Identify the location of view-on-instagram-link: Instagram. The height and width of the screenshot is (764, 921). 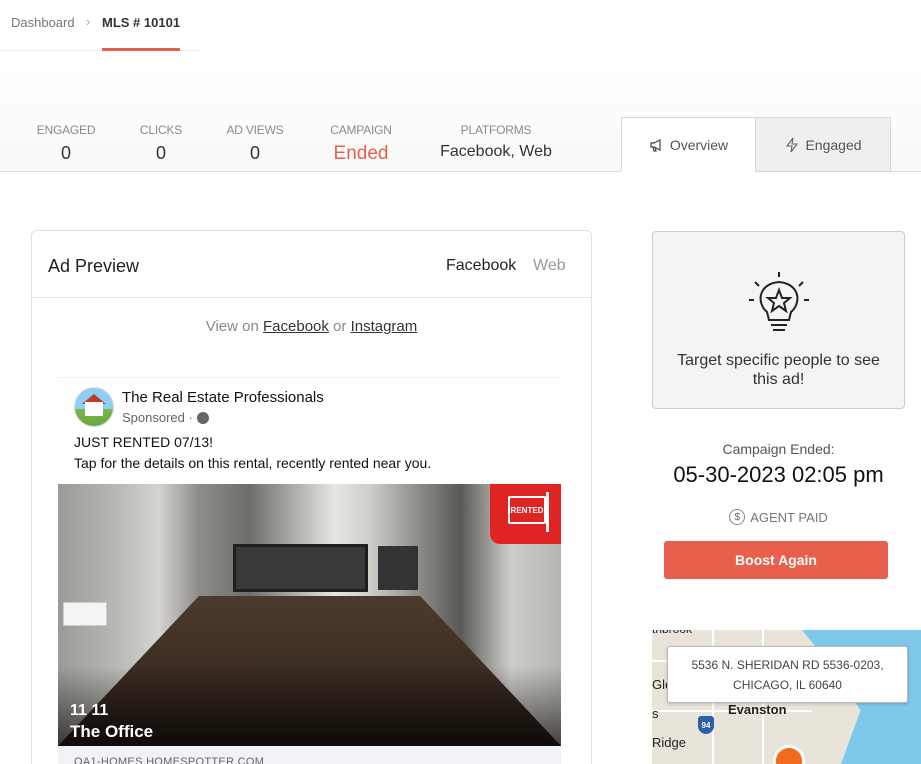
(384, 326).